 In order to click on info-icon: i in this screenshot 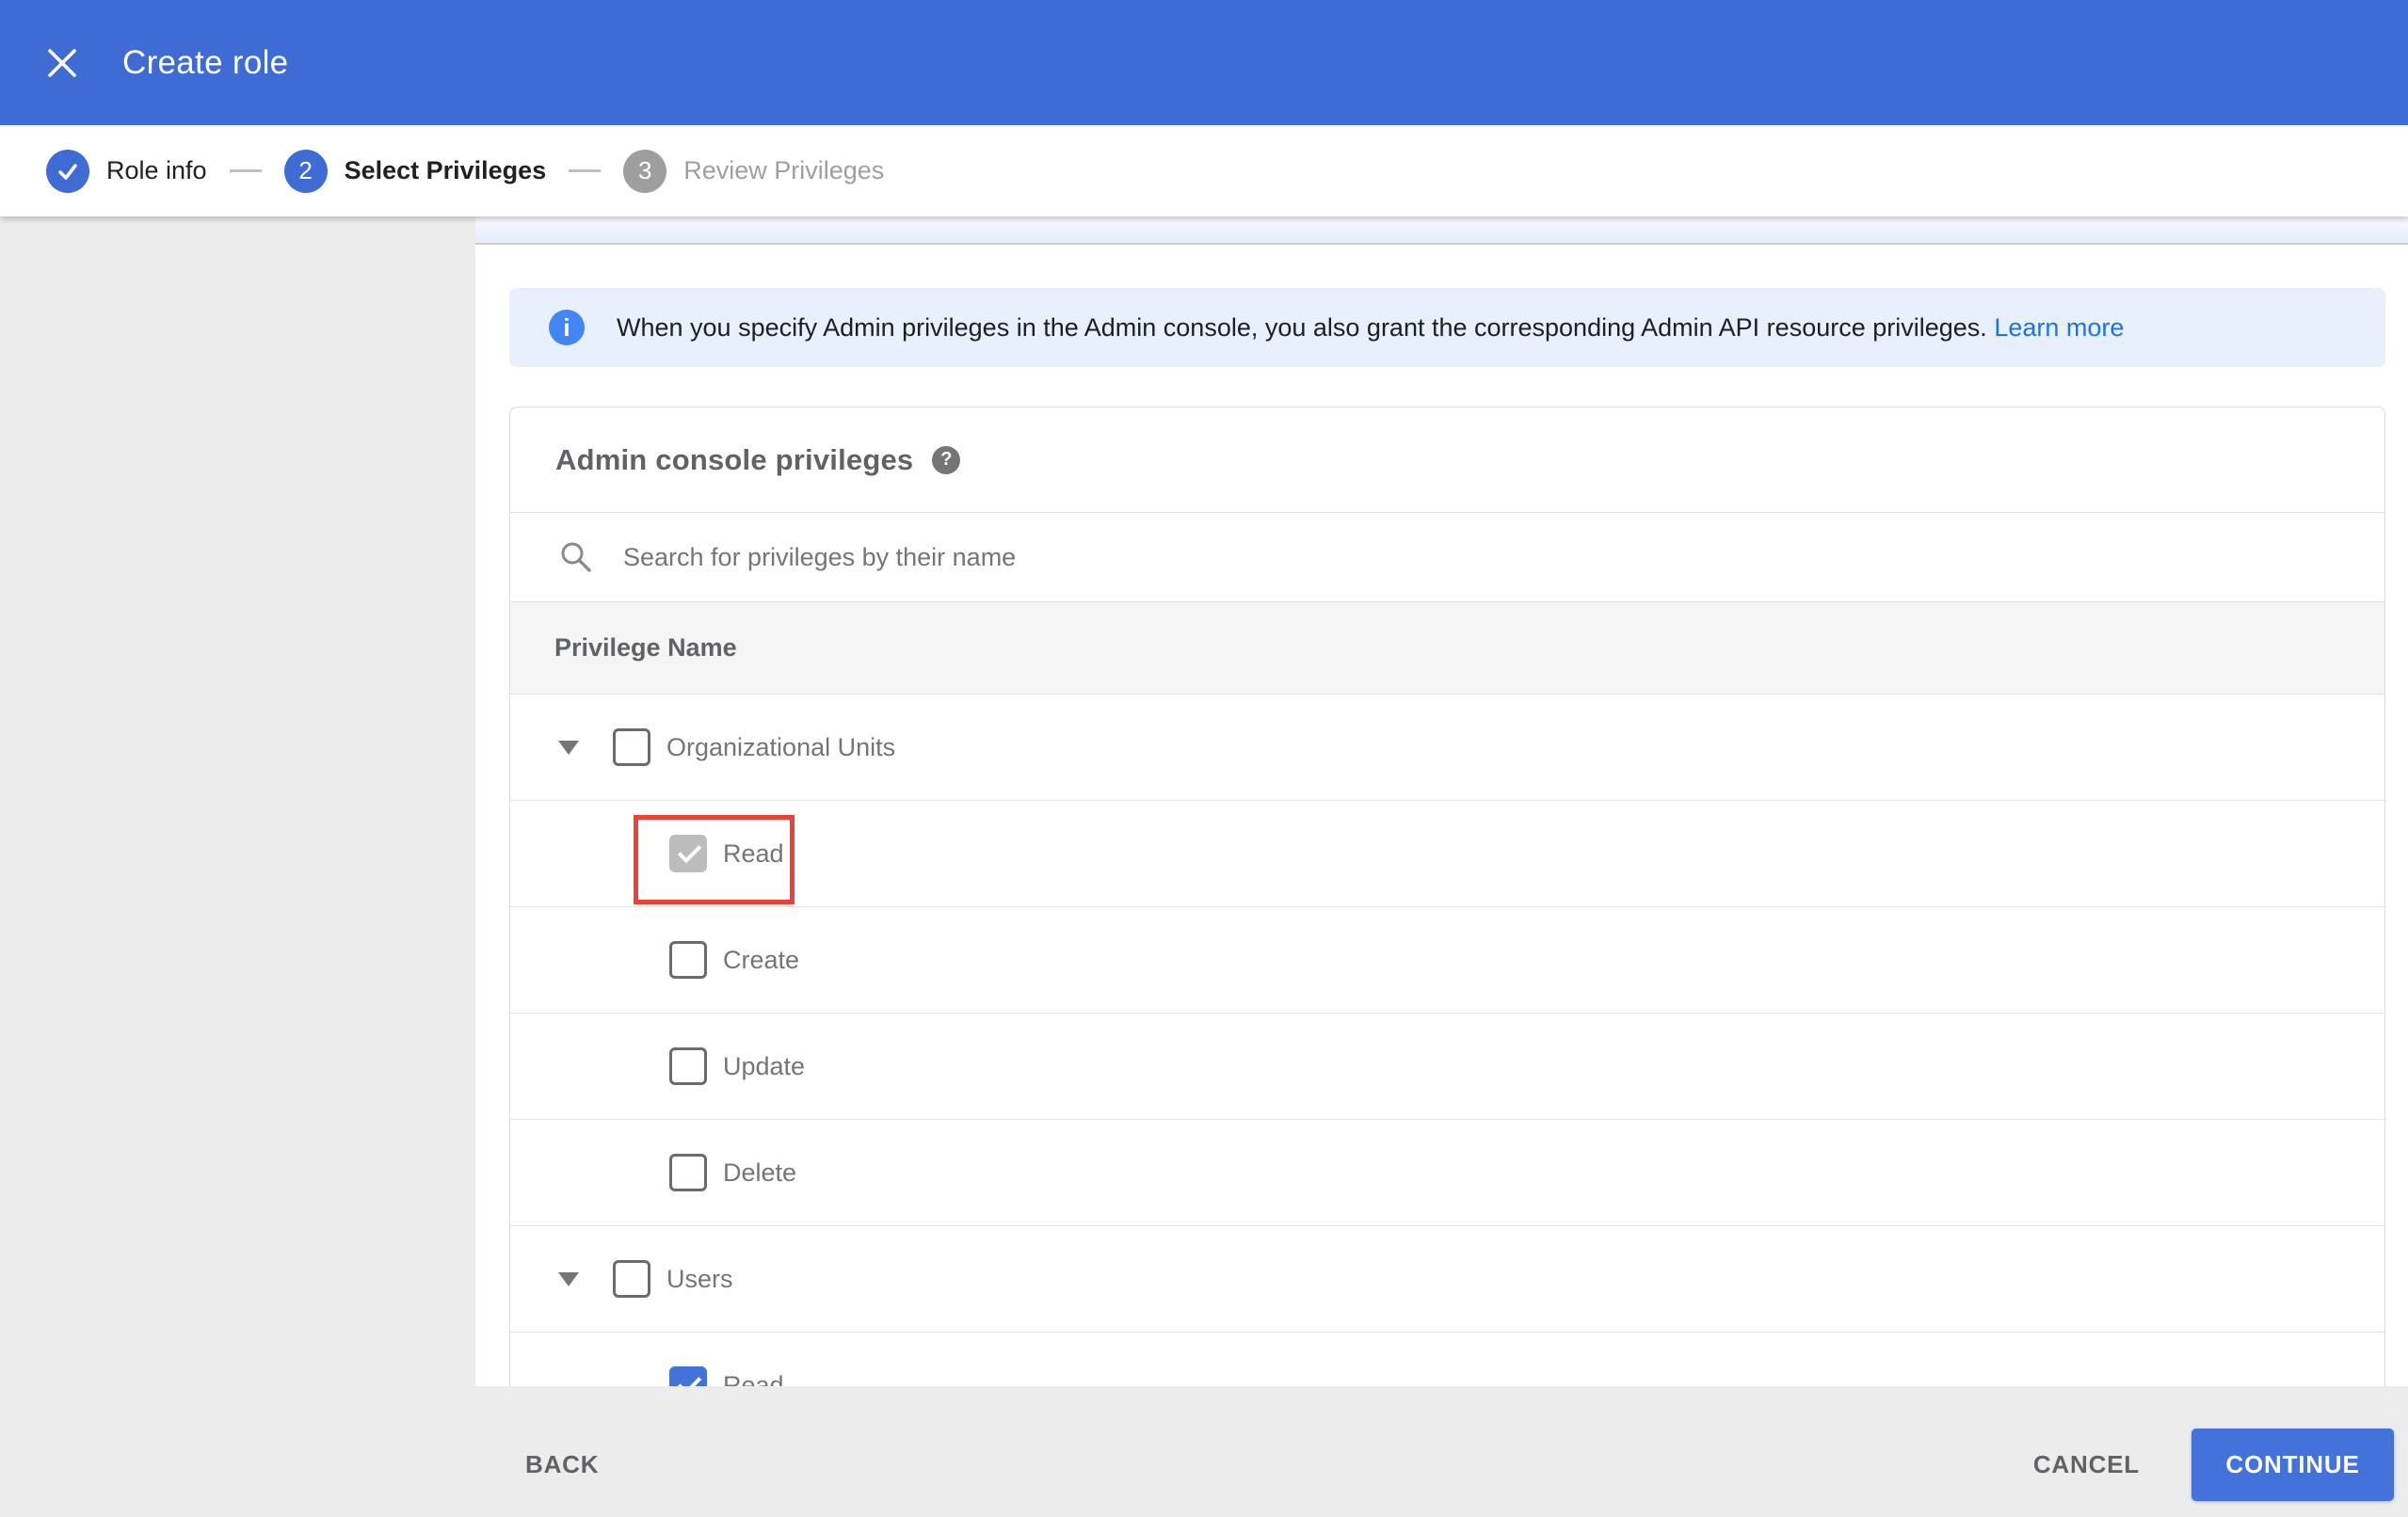, I will do `click(567, 327)`.